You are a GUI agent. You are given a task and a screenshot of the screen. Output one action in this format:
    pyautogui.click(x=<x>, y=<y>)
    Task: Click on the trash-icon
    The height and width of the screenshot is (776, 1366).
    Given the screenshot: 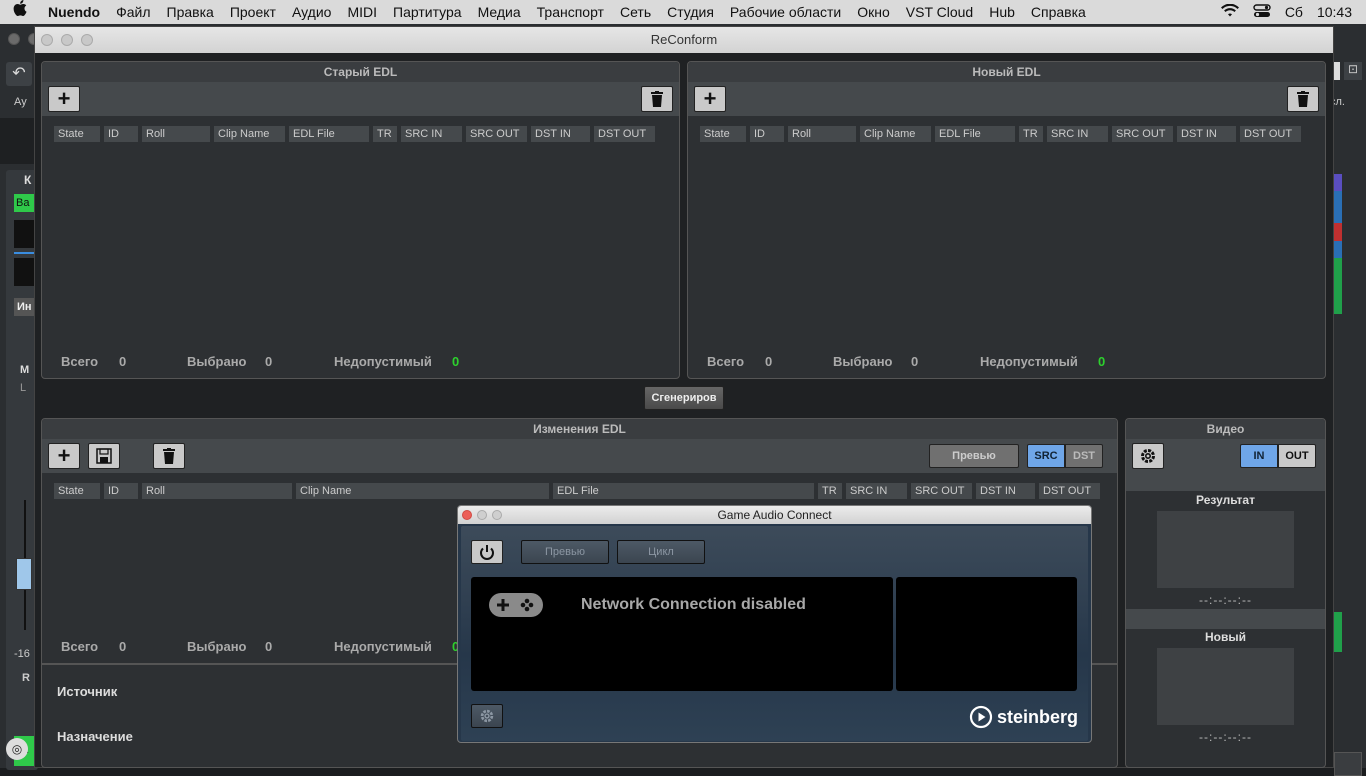 What is the action you would take?
    pyautogui.click(x=1303, y=99)
    